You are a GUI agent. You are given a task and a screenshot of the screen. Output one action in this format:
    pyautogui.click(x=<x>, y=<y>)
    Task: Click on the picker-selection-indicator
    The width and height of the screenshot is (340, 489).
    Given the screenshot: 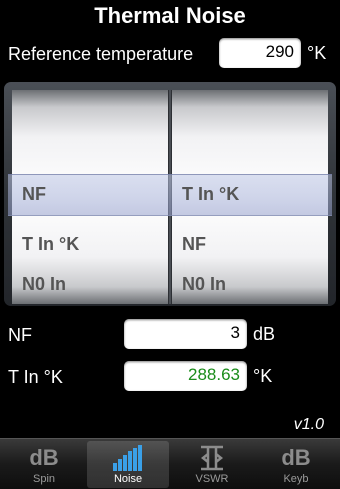 What is the action you would take?
    pyautogui.click(x=170, y=195)
    